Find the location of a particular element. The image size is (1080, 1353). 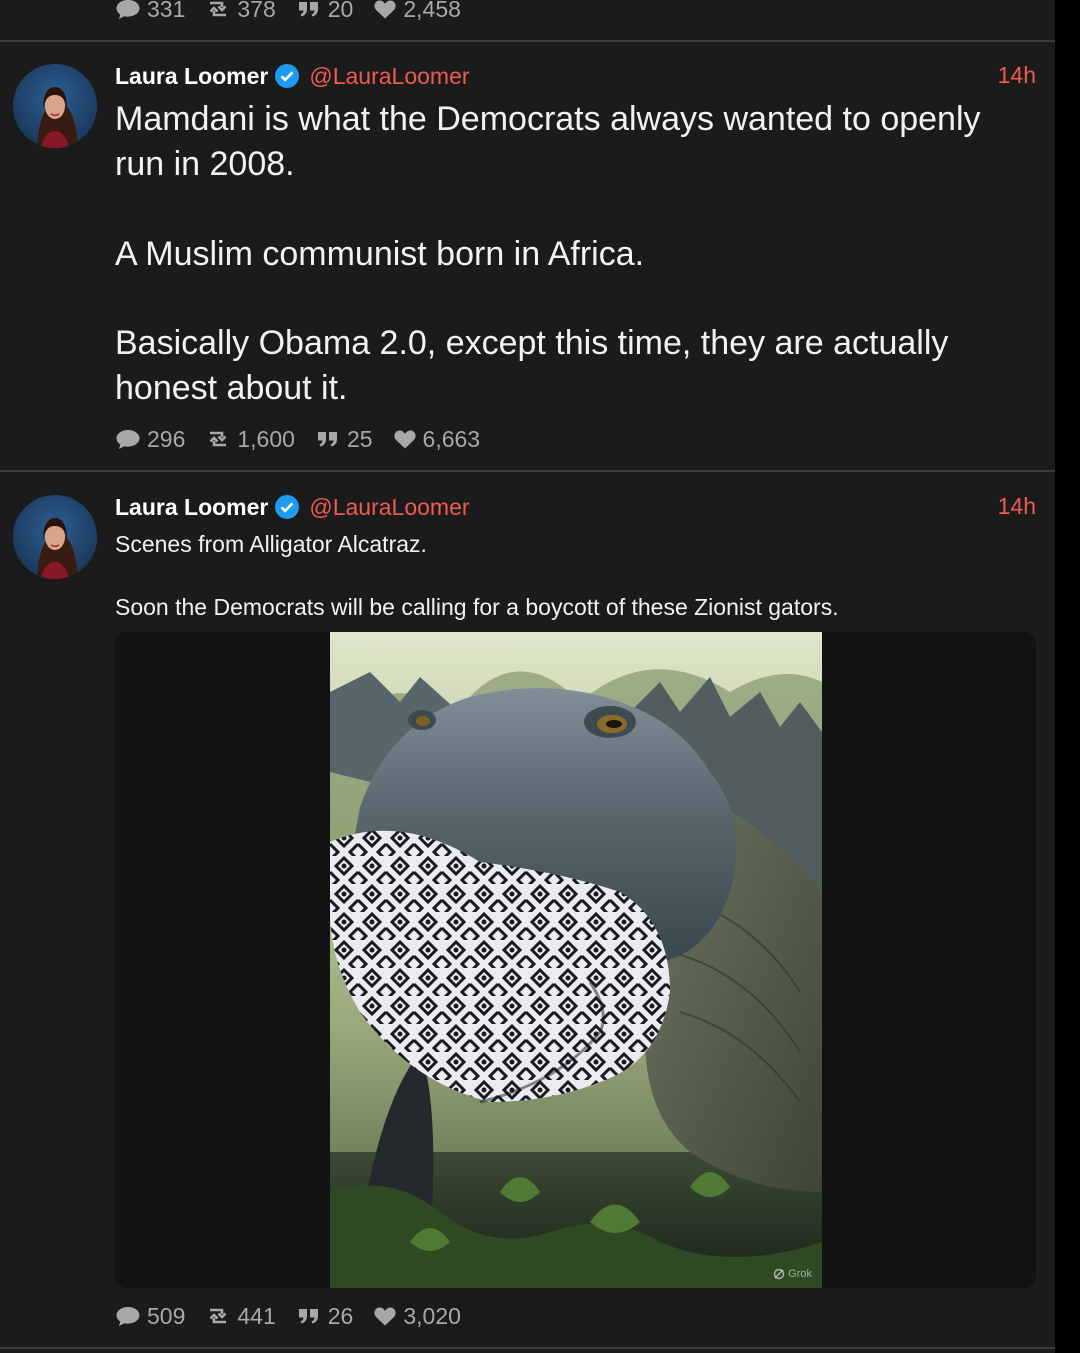

reply-button: 296 is located at coordinates (150, 439).